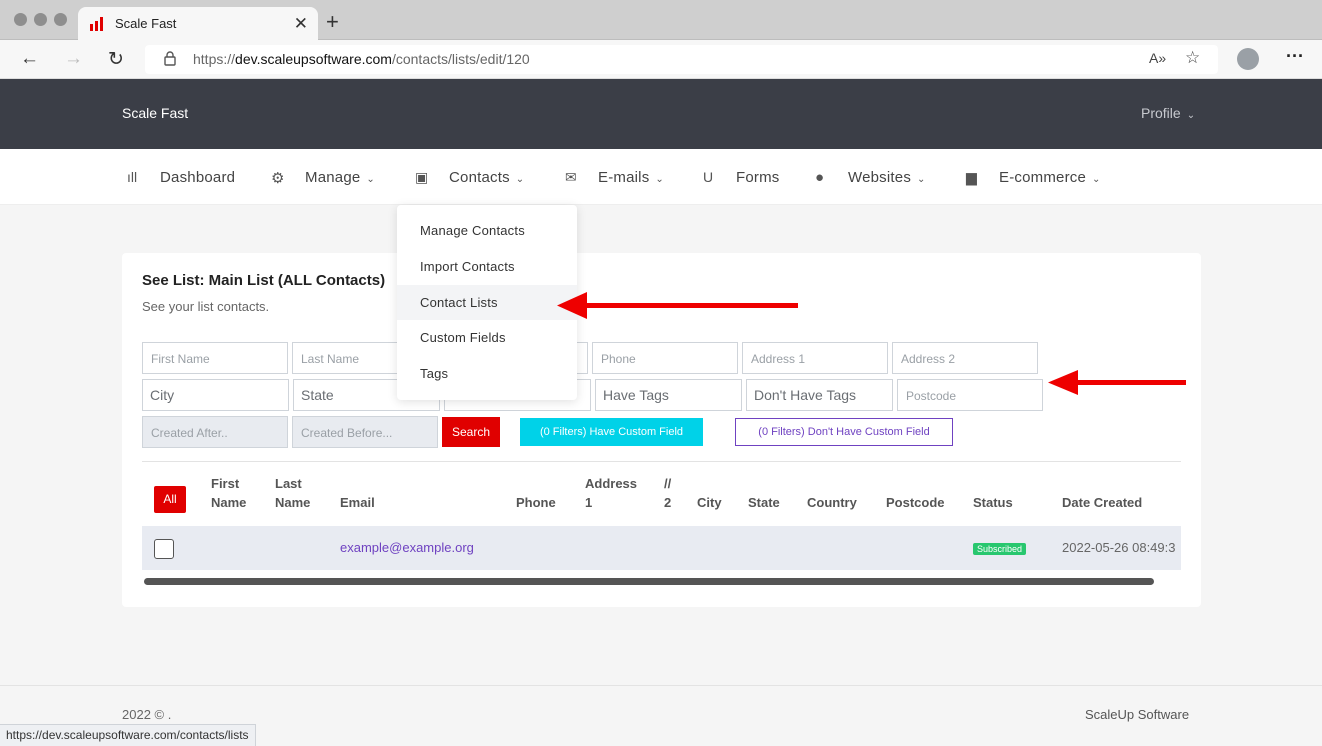 The image size is (1322, 746). What do you see at coordinates (631, 177) in the screenshot?
I see `nav-emails: E-mails ⌄` at bounding box center [631, 177].